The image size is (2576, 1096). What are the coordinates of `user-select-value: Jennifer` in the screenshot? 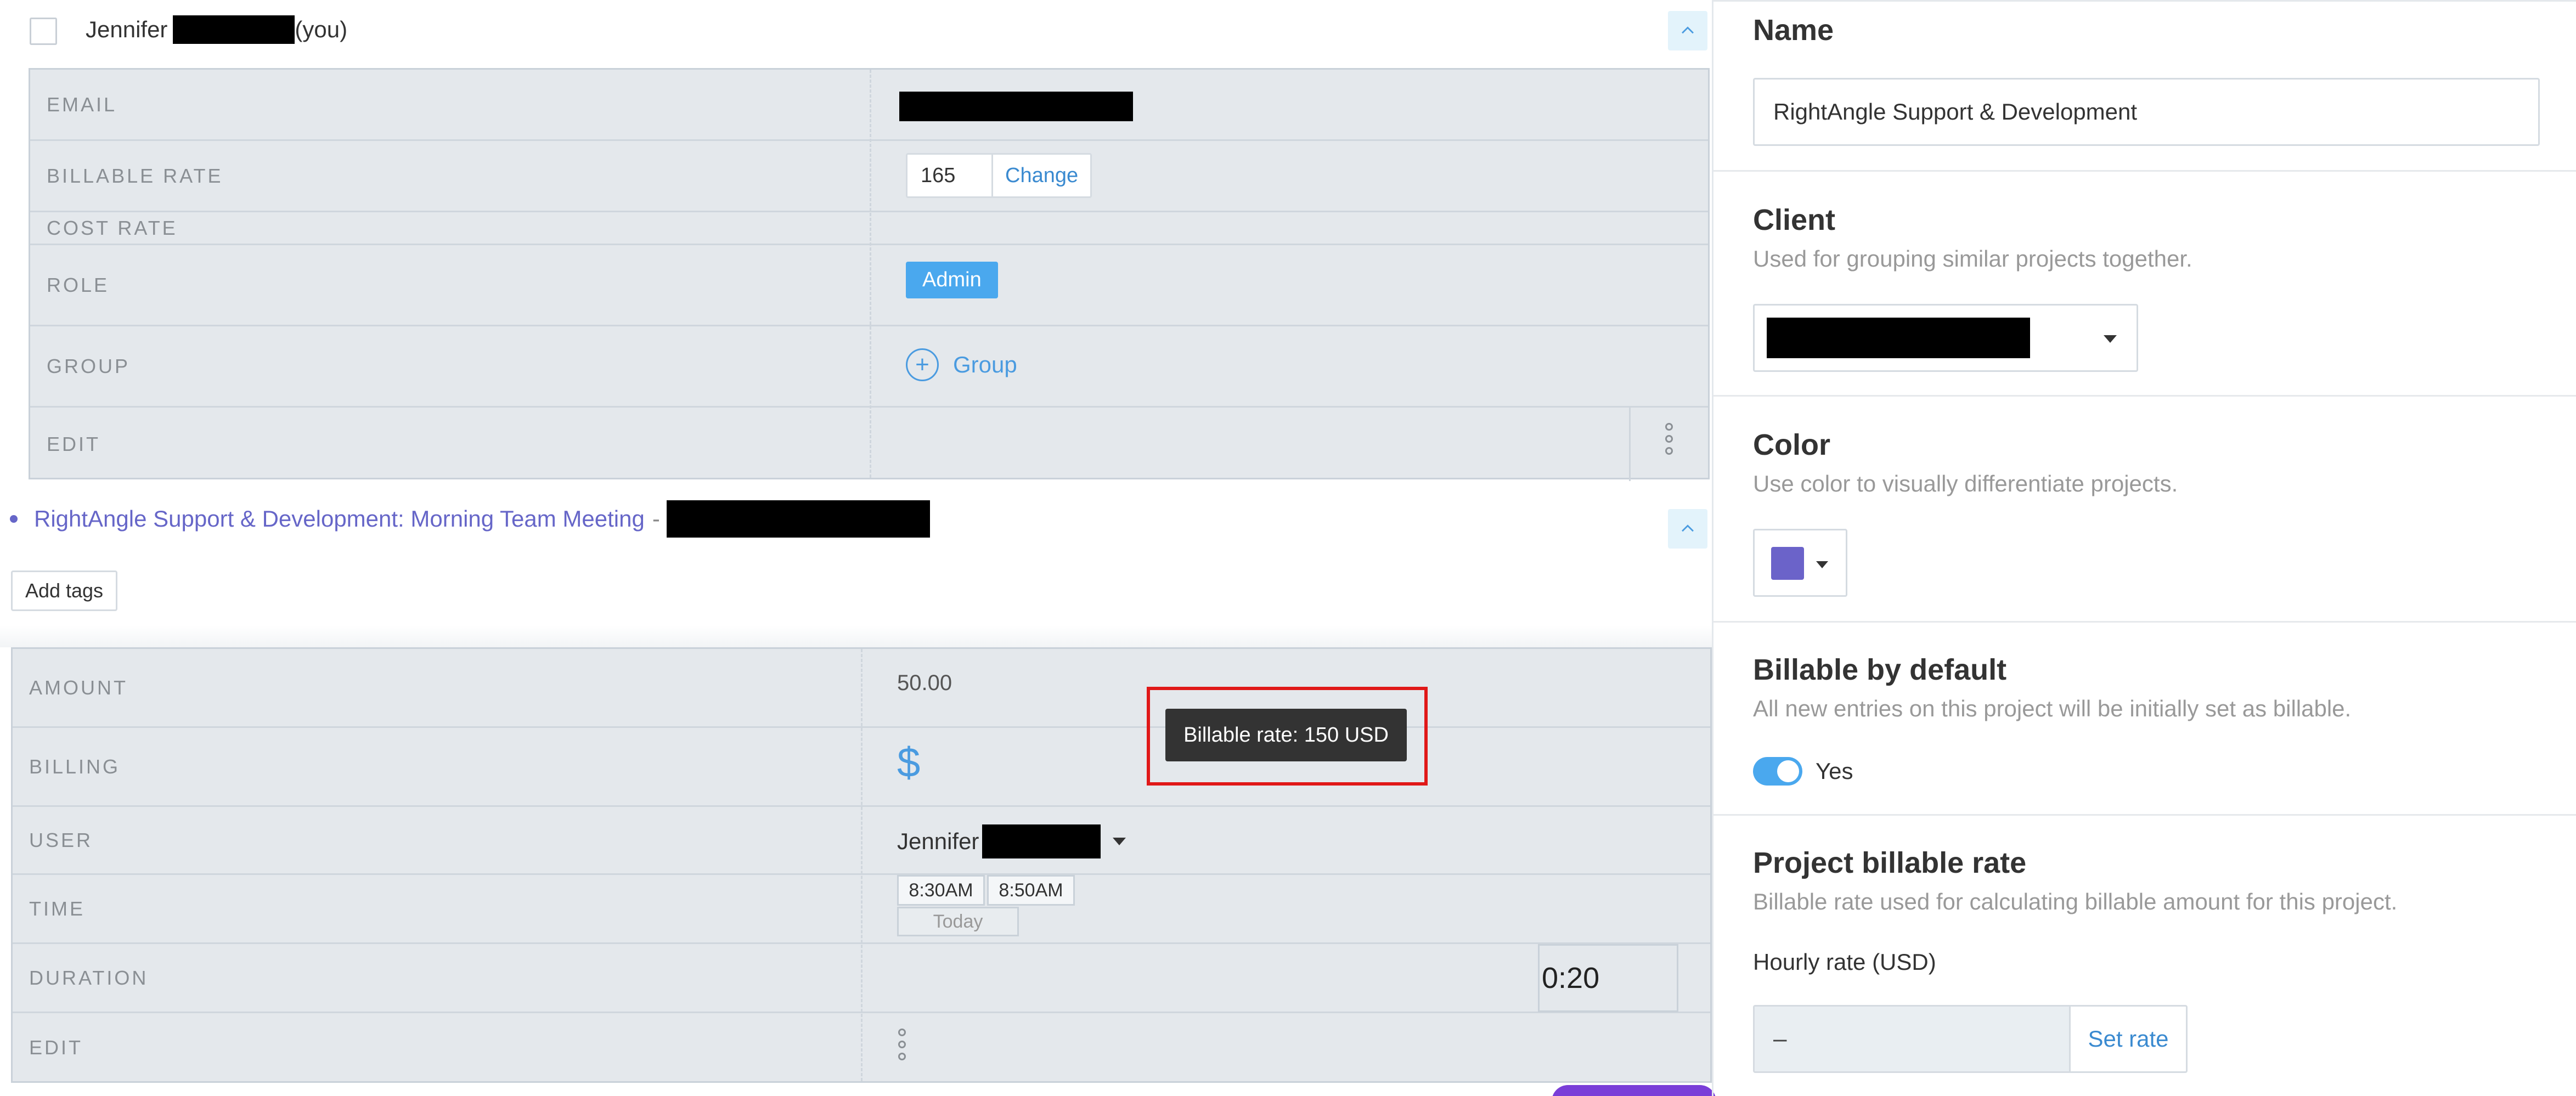 It's located at (938, 841).